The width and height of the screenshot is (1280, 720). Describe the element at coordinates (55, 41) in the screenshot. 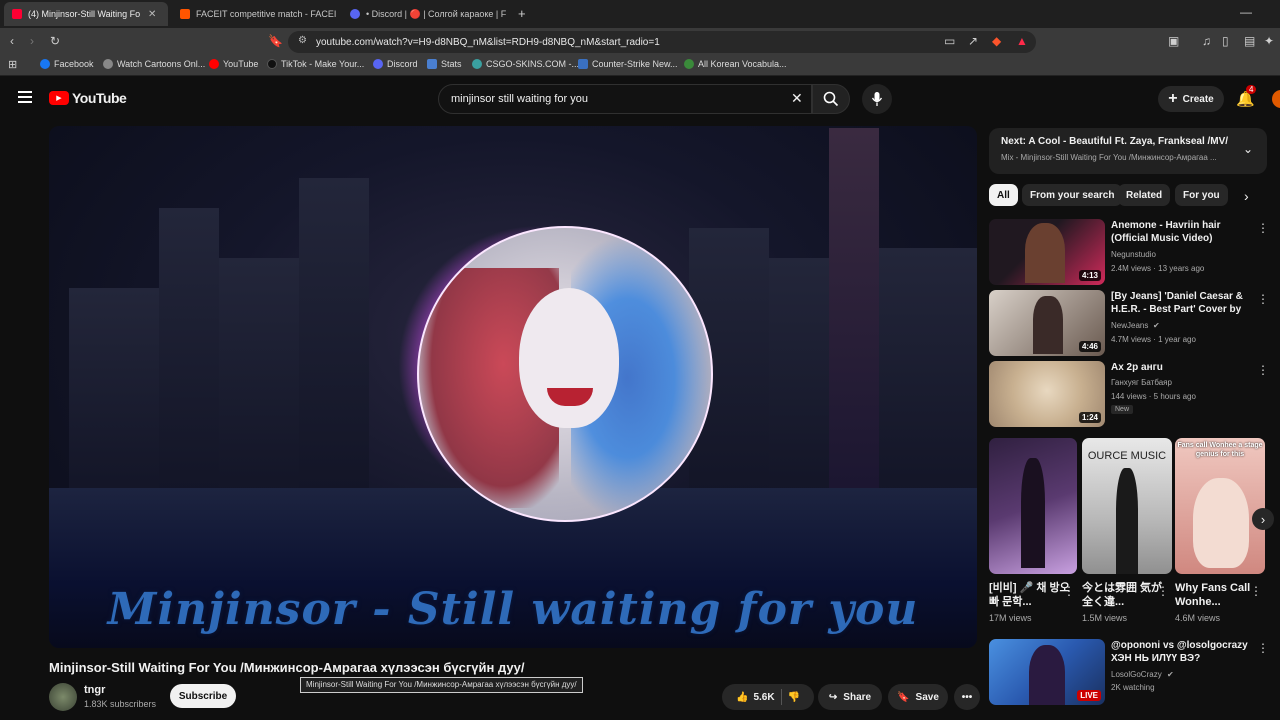

I see `reload-icon: ↻` at that location.